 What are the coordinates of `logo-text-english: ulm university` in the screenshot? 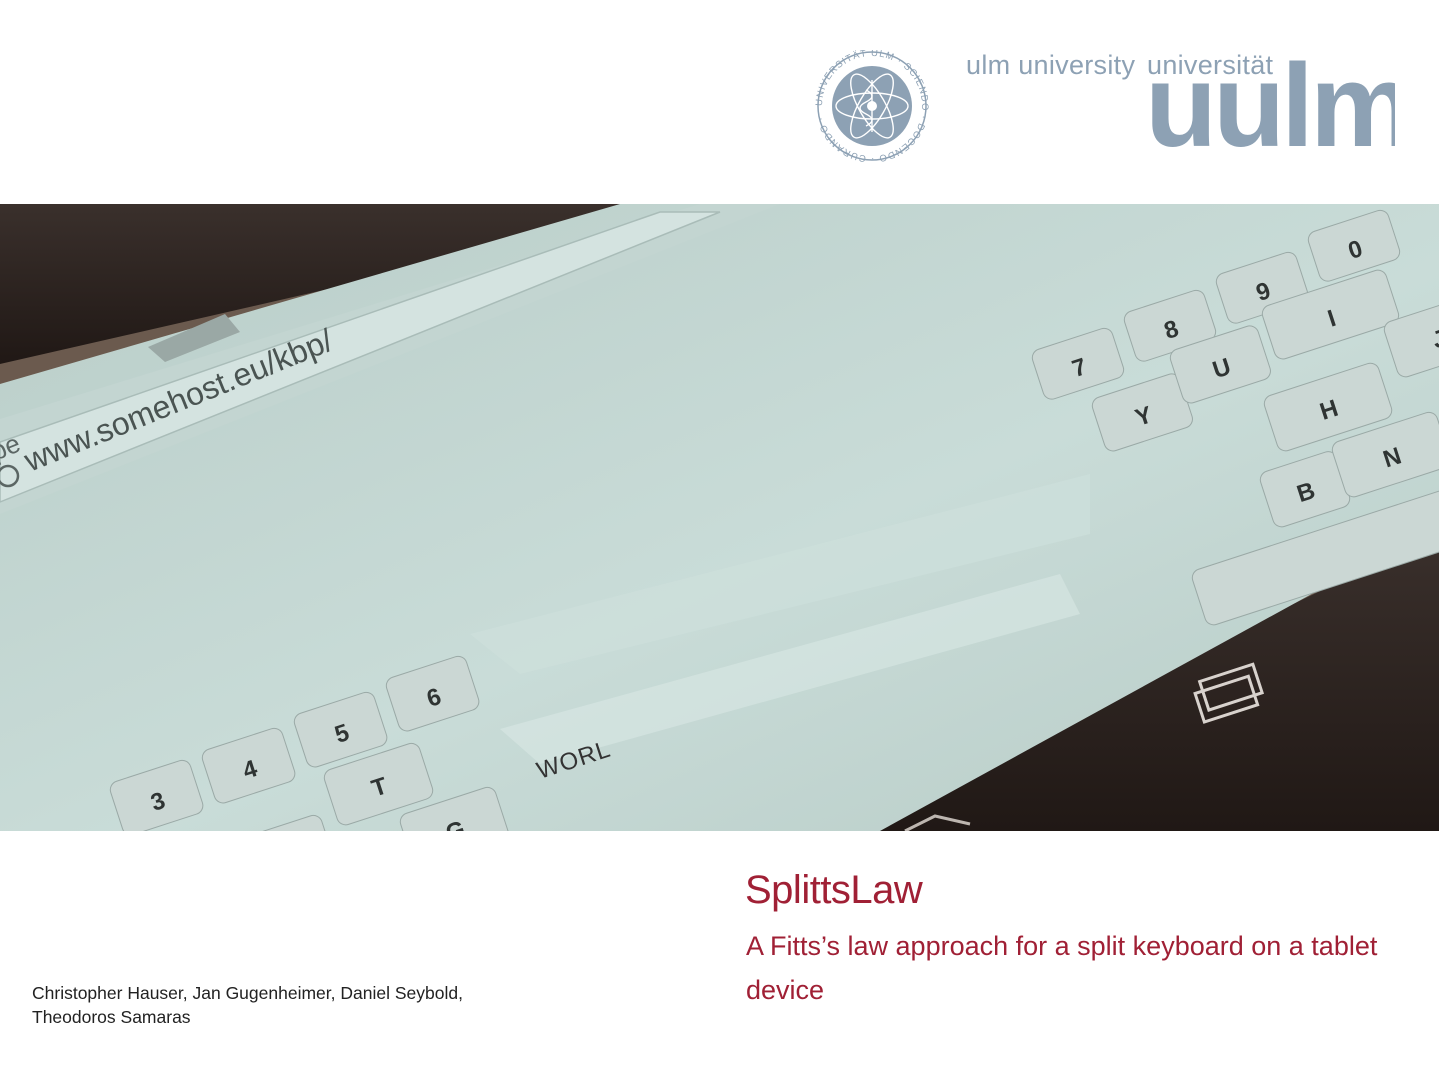 It's located at (1051, 65).